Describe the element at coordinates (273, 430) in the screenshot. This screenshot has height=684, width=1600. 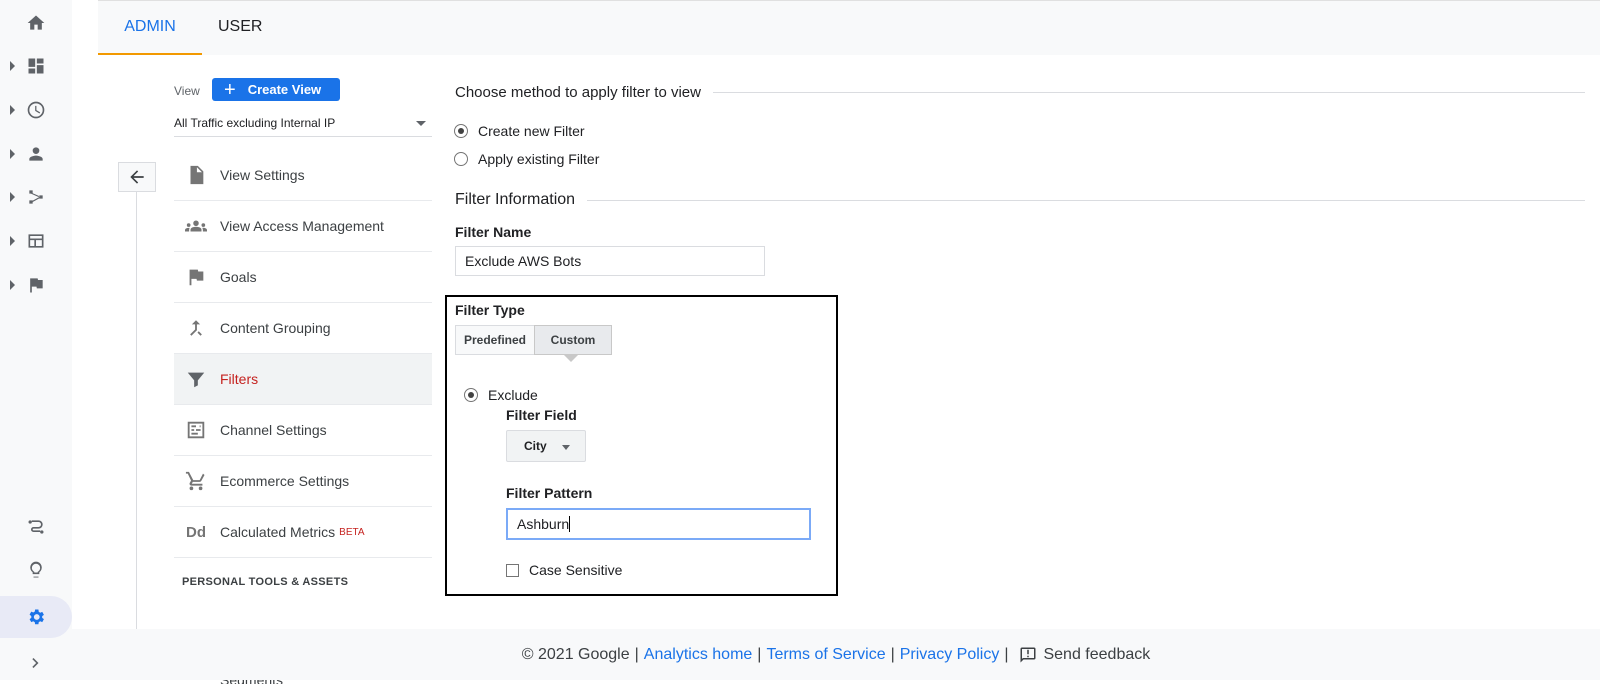
I see `menu-item-label: Channel Settings` at that location.